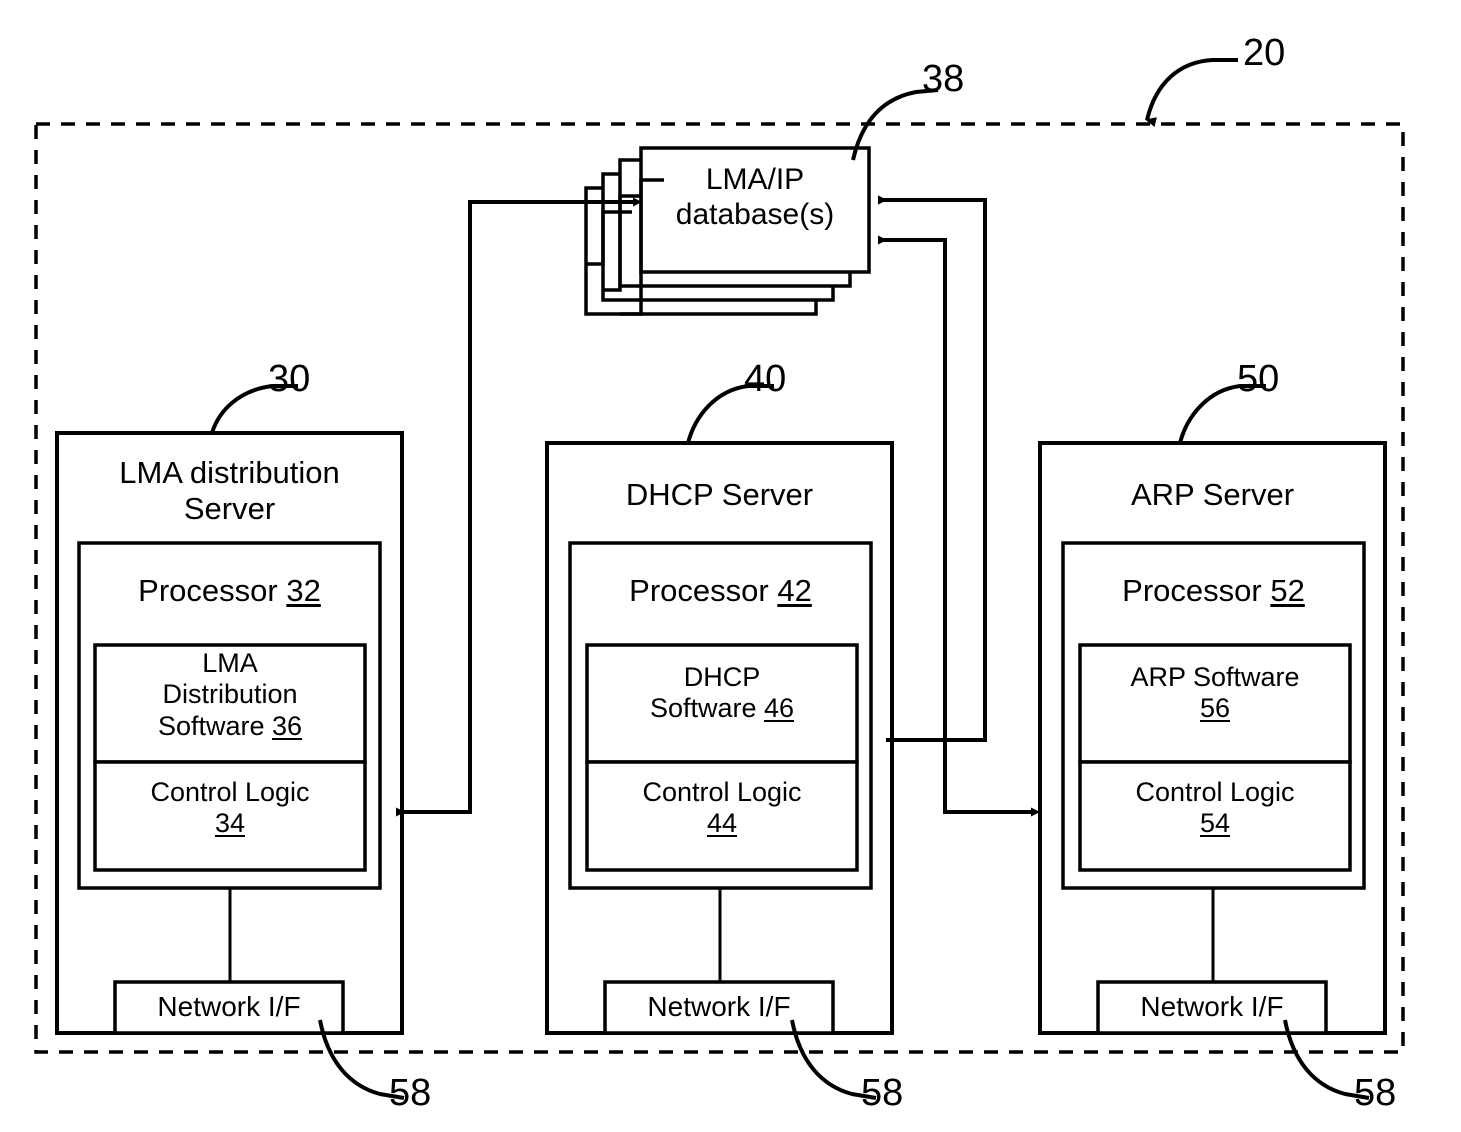 The height and width of the screenshot is (1132, 1461). Describe the element at coordinates (230, 703) in the screenshot. I see `lma-software-box` at that location.